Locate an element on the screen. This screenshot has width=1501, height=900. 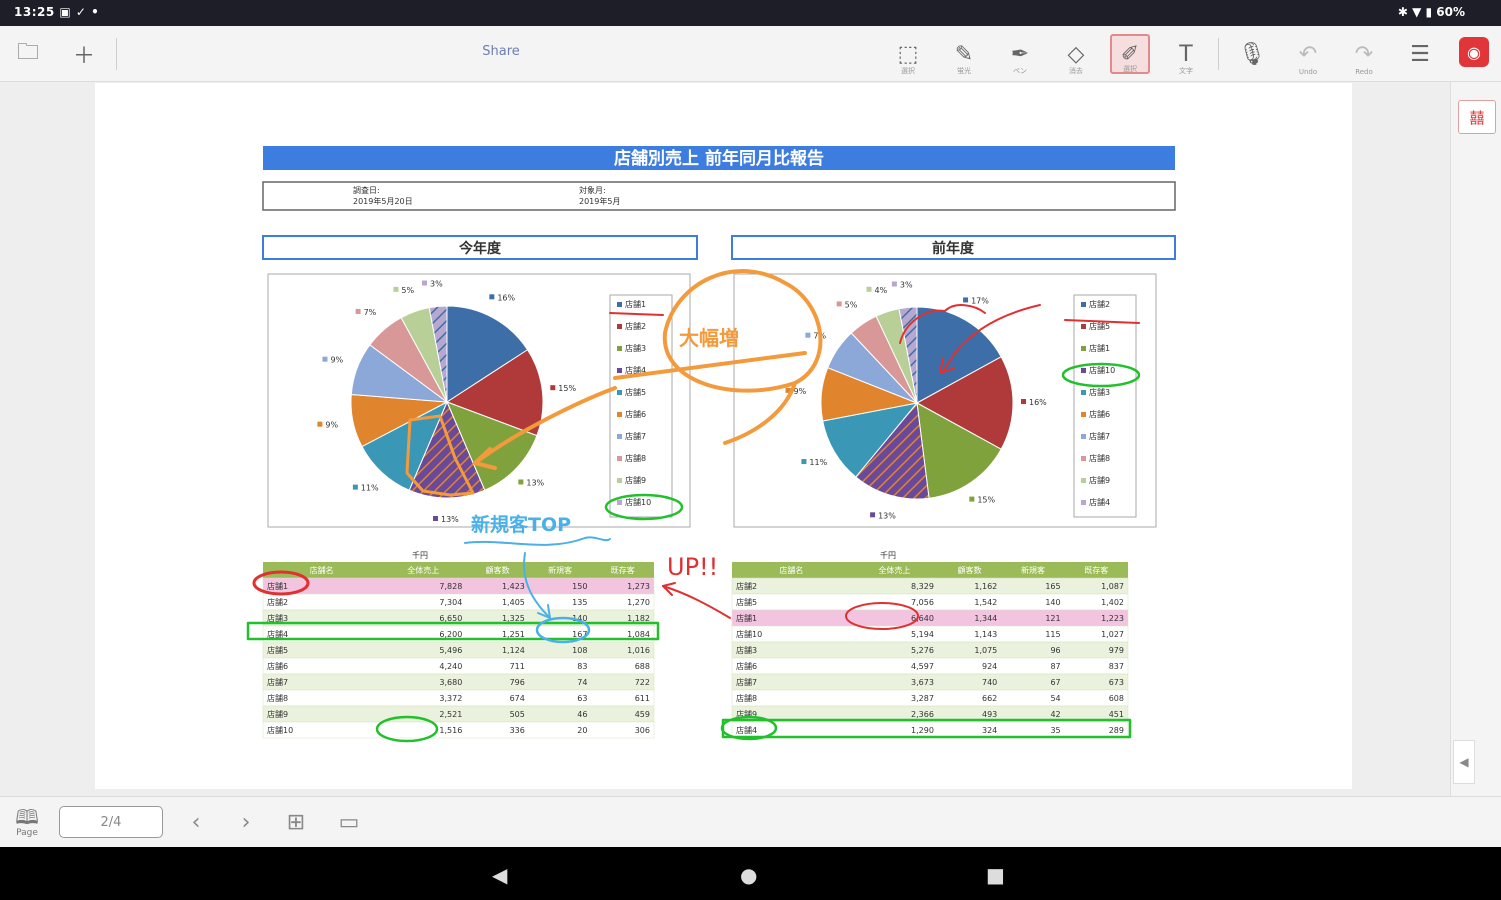
add-page-icon: ⊞ is located at coordinates (296, 822).